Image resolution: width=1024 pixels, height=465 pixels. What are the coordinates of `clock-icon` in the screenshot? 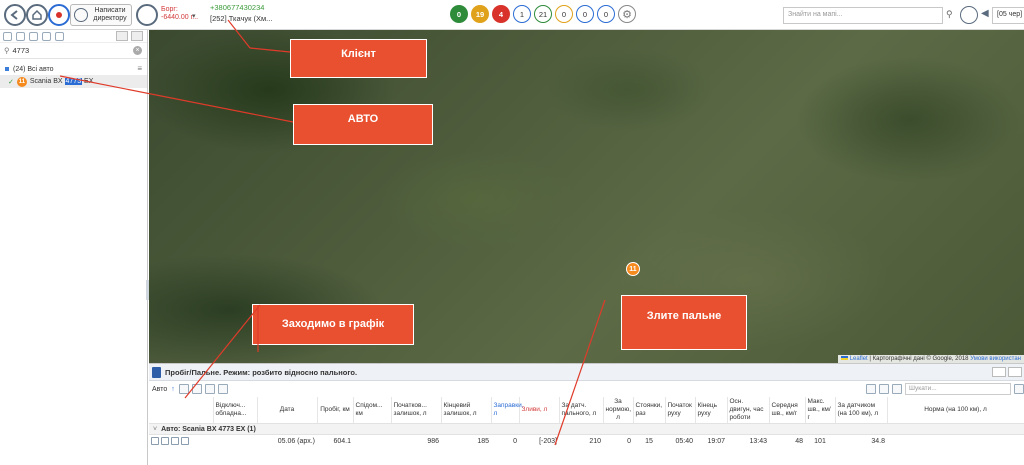 It's located at (969, 15).